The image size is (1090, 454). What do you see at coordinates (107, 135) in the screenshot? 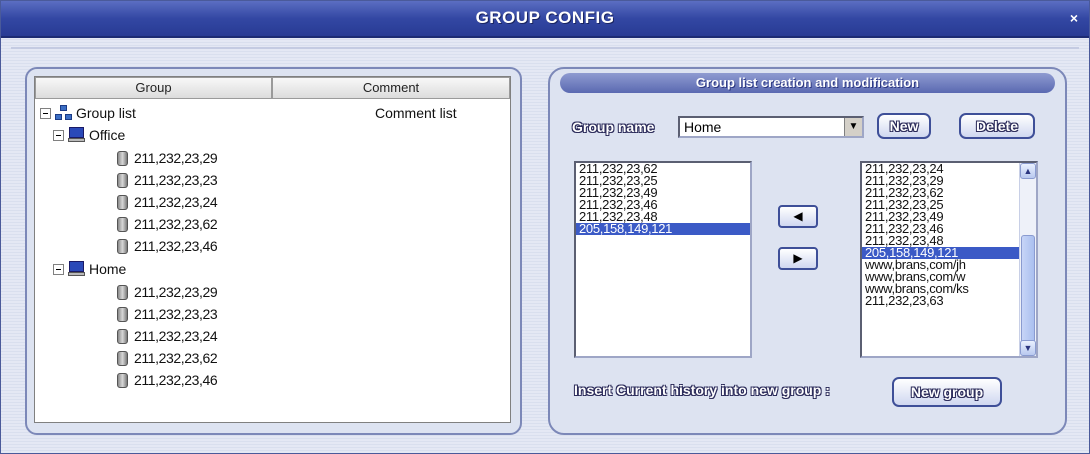
I see `group-label: Office` at bounding box center [107, 135].